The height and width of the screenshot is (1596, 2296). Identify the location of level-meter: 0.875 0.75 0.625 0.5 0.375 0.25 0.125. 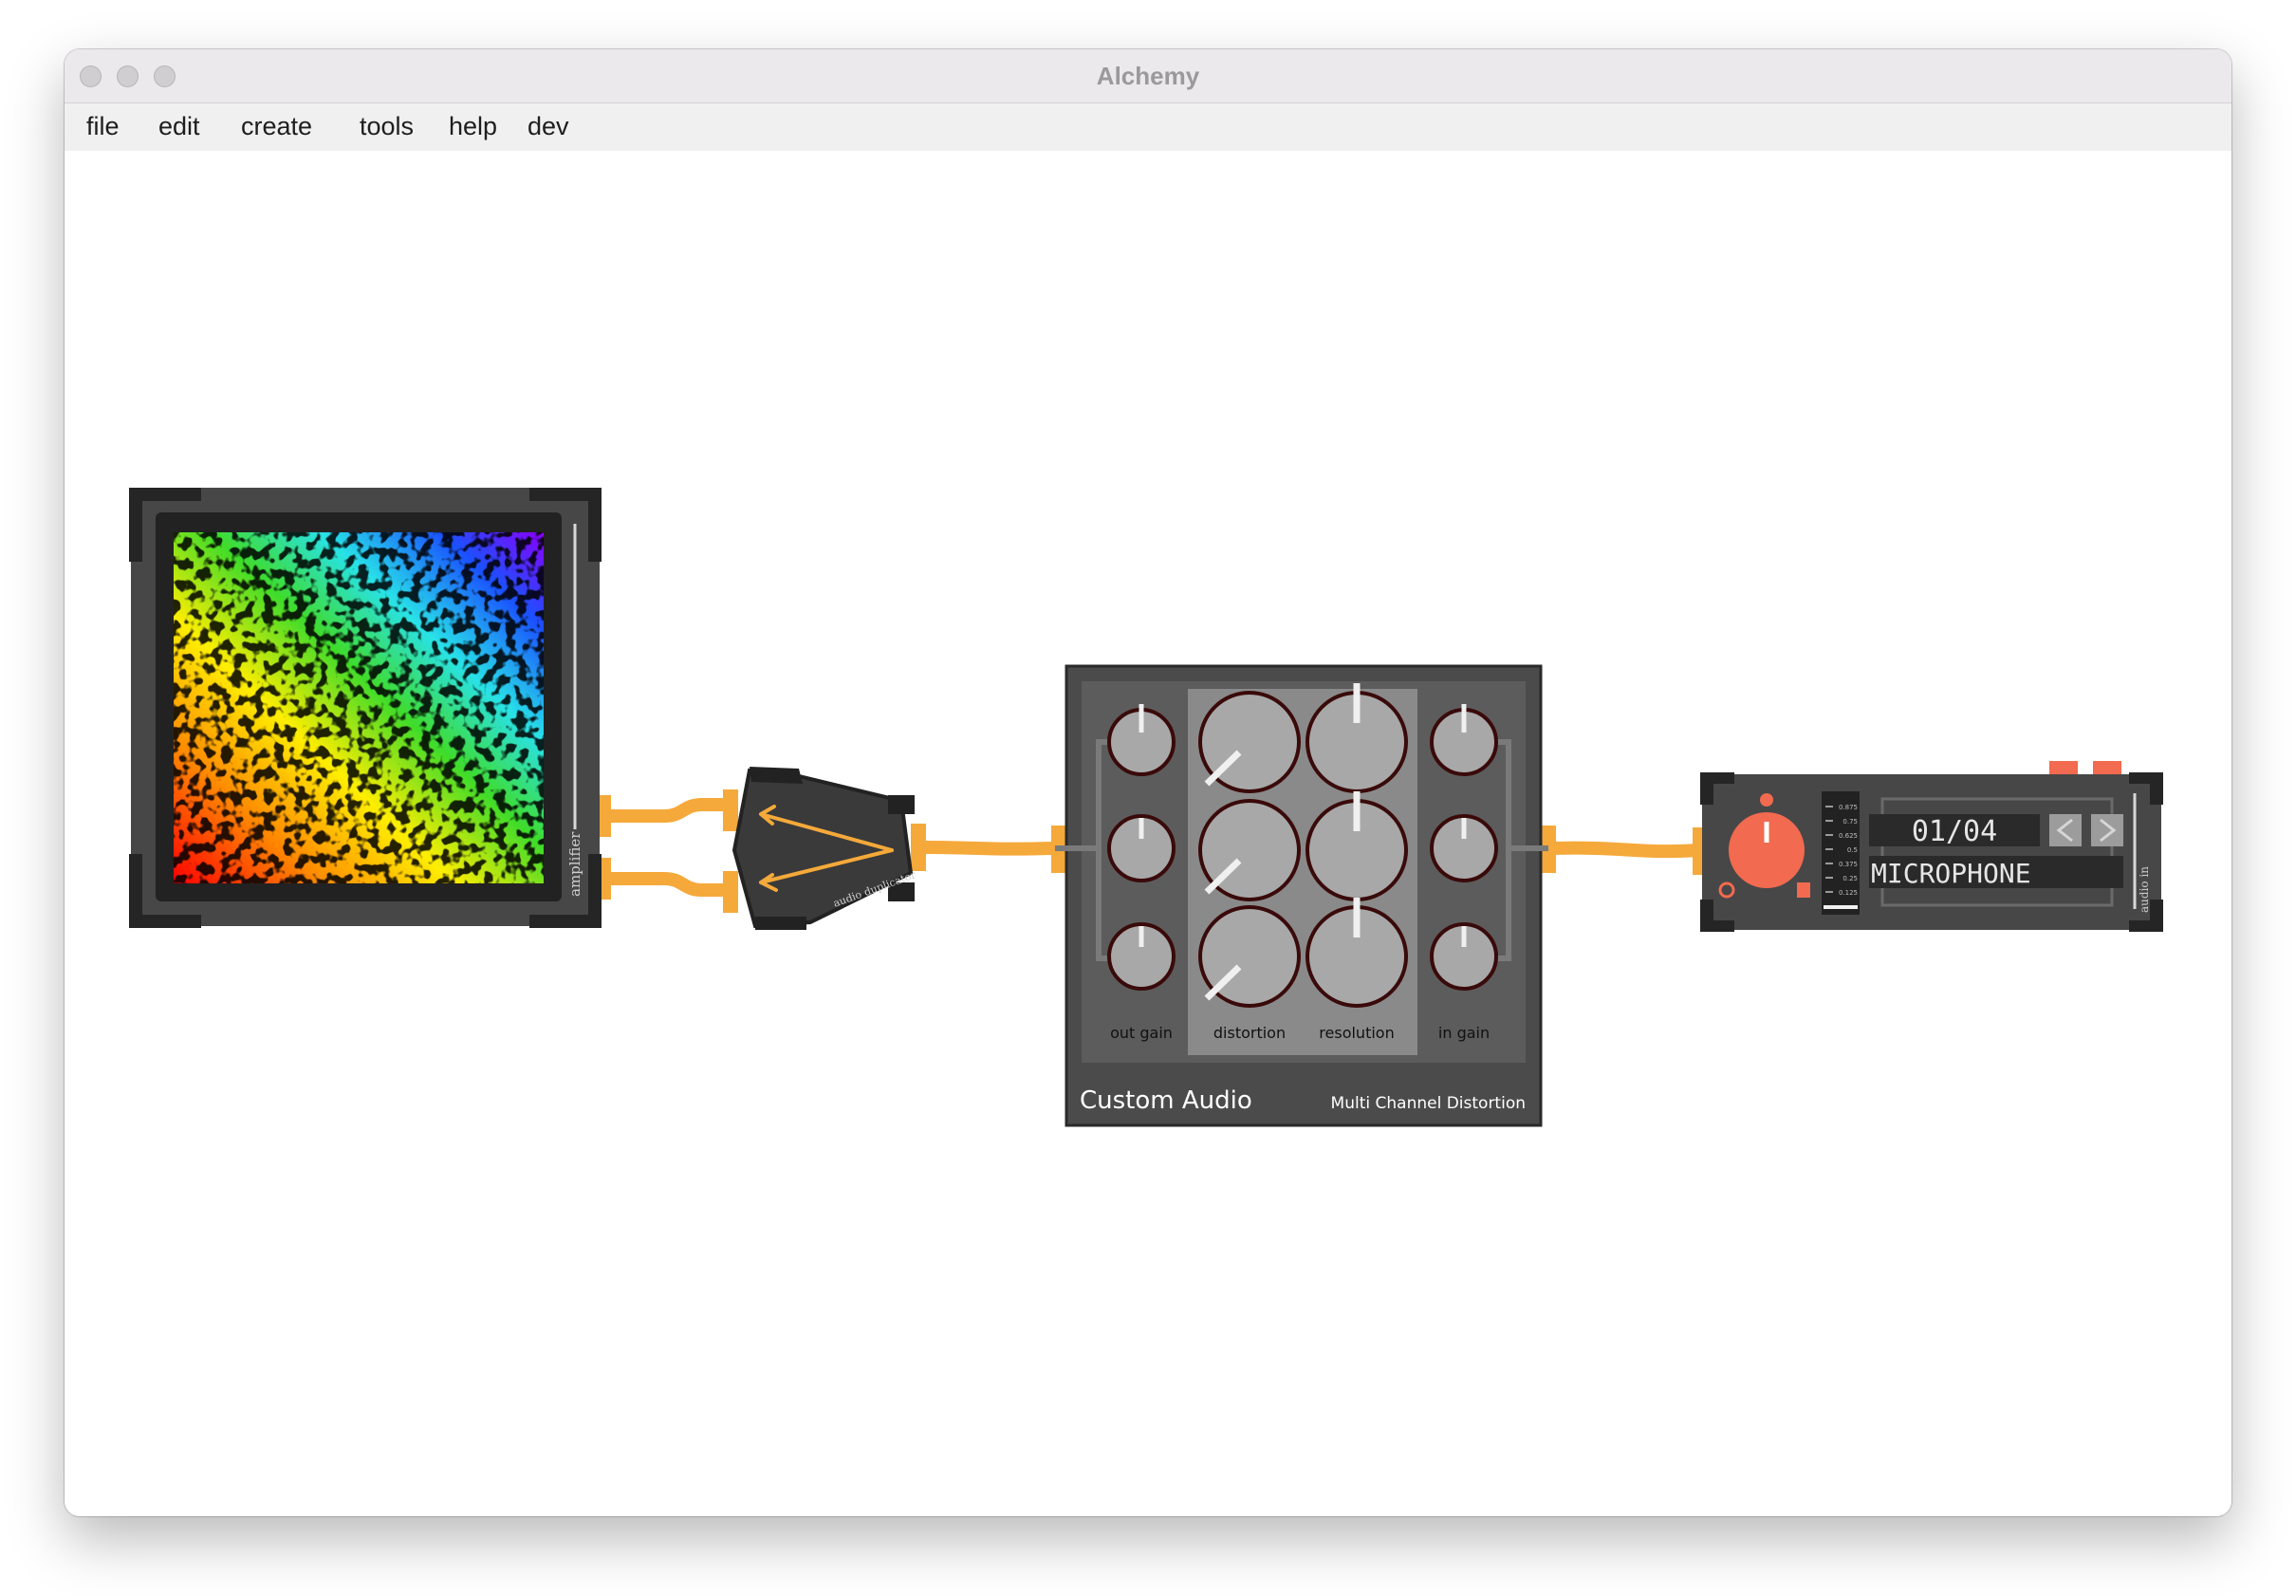
(1841, 853).